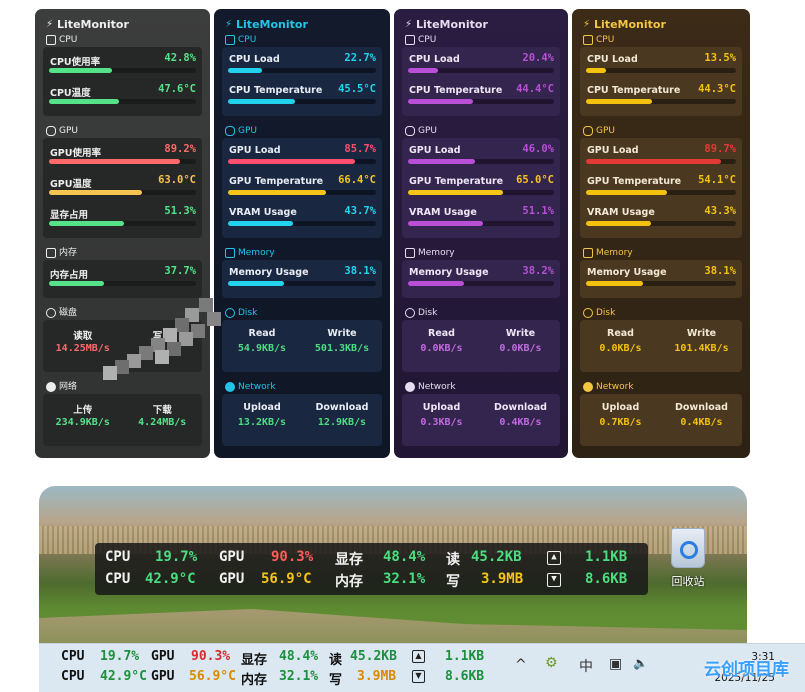  Describe the element at coordinates (428, 313) in the screenshot. I see `section-label: Disk` at that location.